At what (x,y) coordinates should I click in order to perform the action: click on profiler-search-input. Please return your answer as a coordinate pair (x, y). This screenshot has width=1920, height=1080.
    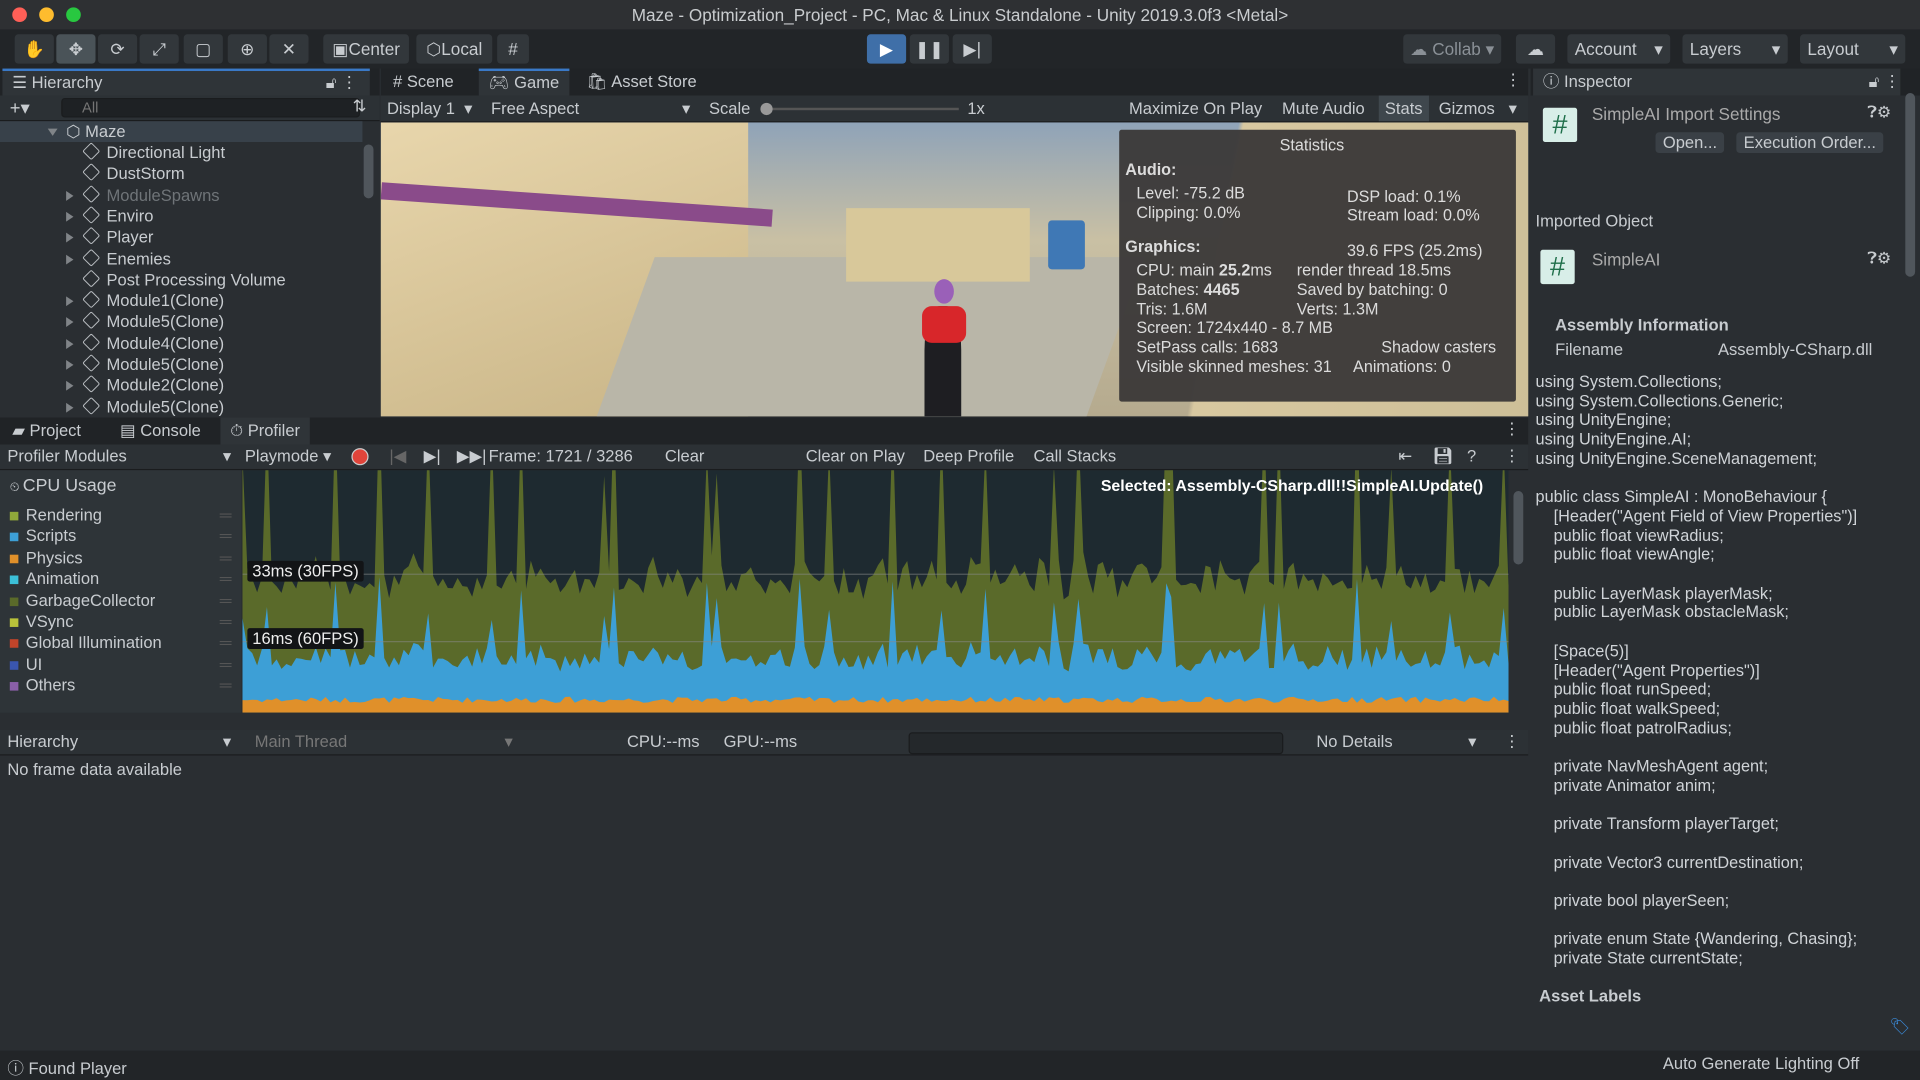
    Looking at the image, I should click on (1096, 743).